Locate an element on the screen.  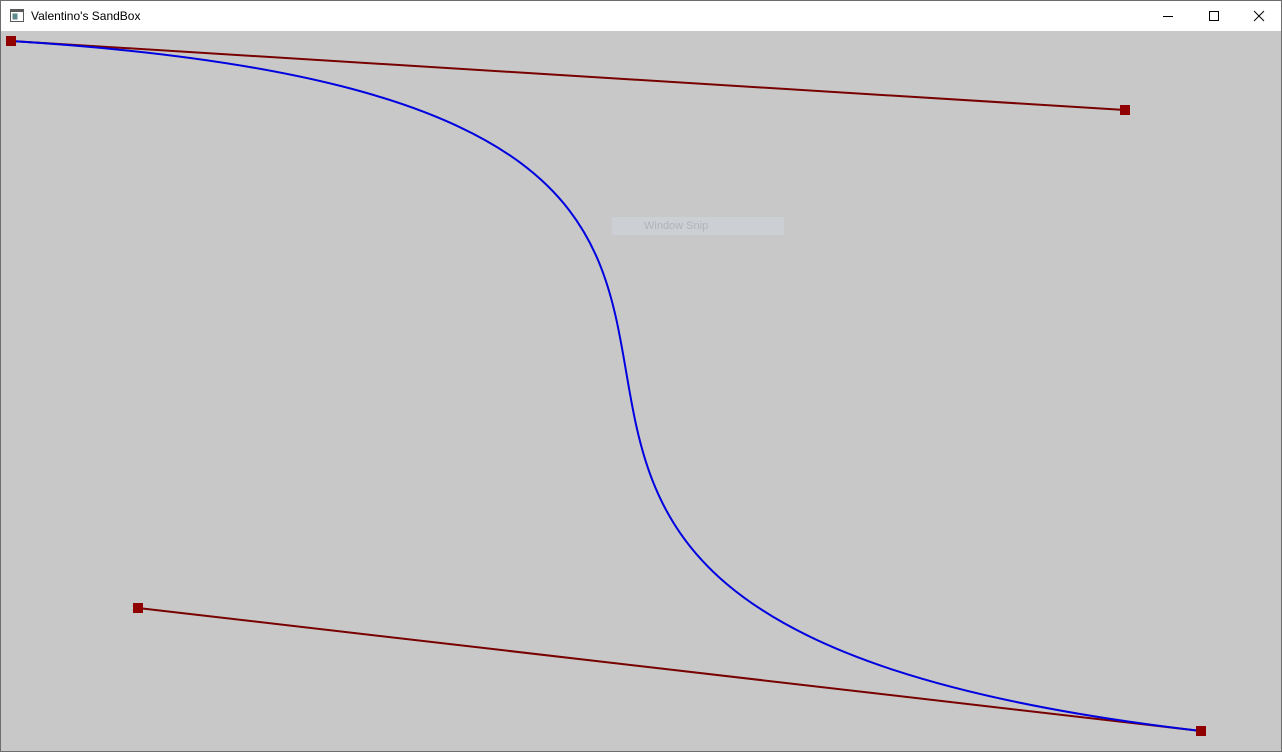
maximize-icon is located at coordinates (1214, 16).